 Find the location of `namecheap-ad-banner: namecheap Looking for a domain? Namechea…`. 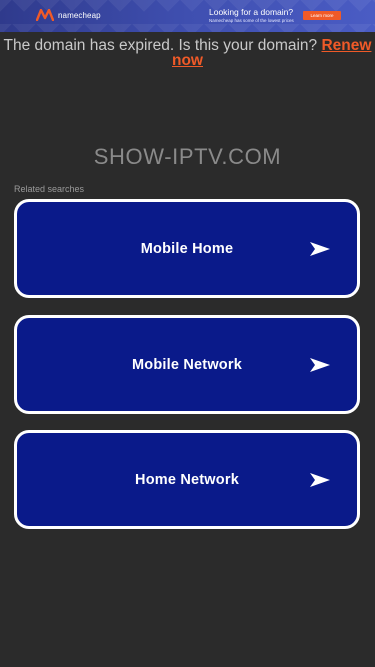

namecheap-ad-banner: namecheap Looking for a domain? Namechea… is located at coordinates (187, 16).